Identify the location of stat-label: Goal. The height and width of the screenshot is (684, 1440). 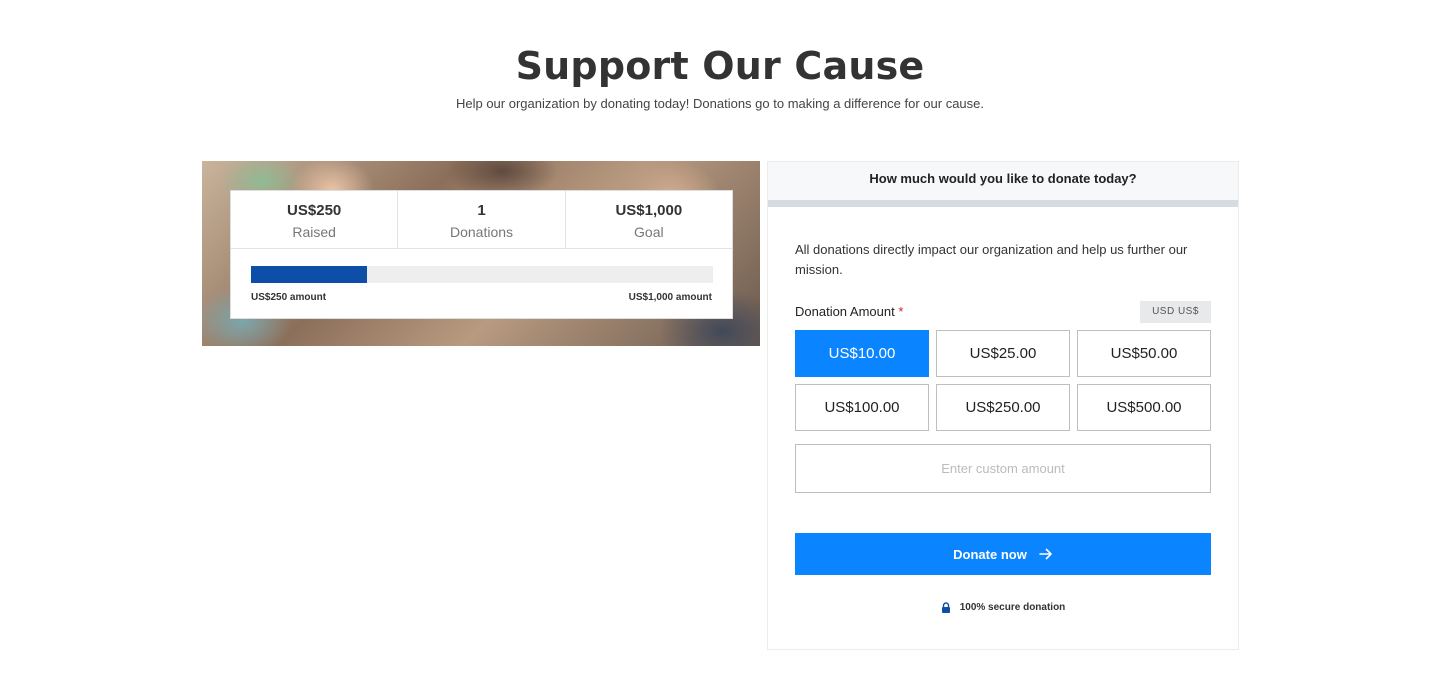
(649, 232).